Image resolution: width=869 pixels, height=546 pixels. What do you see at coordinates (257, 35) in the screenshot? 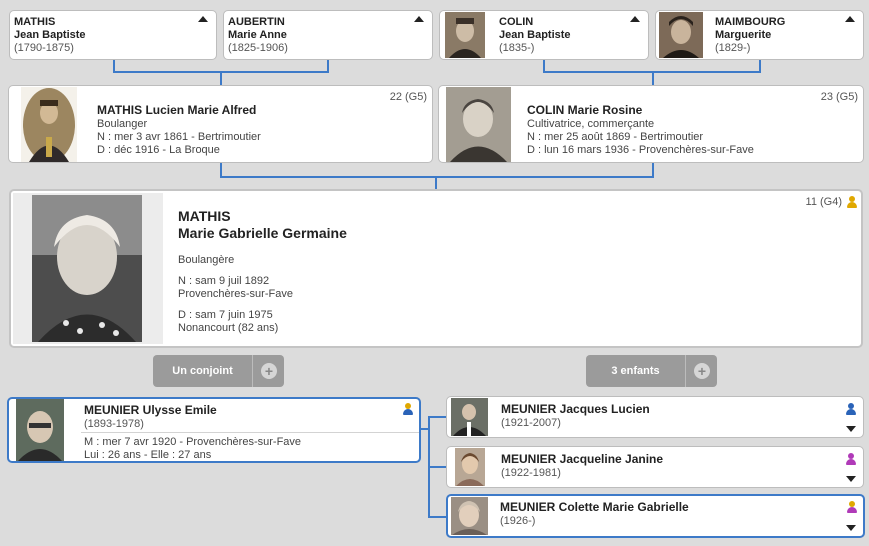
I see `grandparent-given: Marie Anne` at bounding box center [257, 35].